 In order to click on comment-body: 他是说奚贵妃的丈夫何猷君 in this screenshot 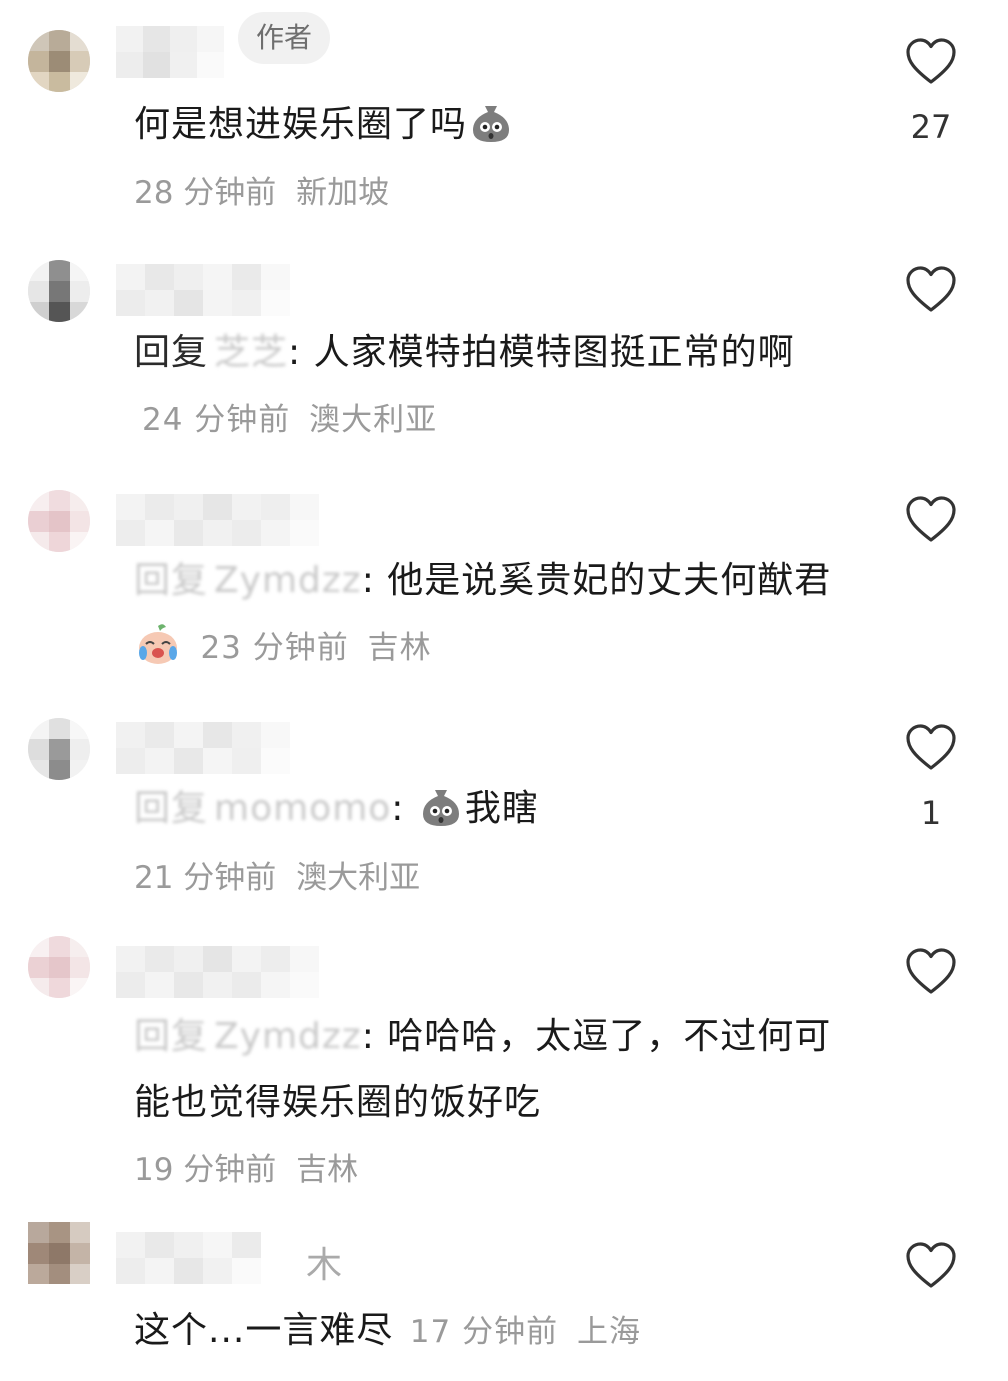, I will do `click(609, 580)`.